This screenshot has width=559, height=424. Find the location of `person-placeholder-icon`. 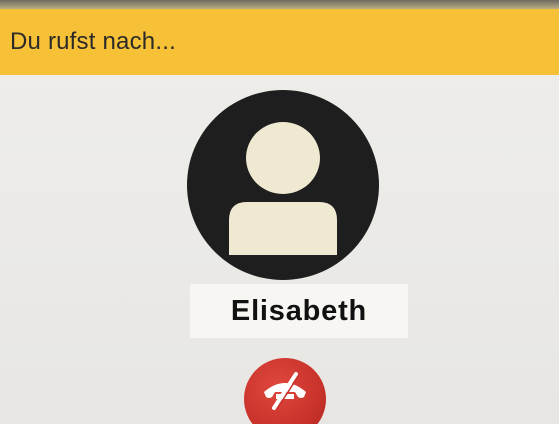

person-placeholder-icon is located at coordinates (283, 188).